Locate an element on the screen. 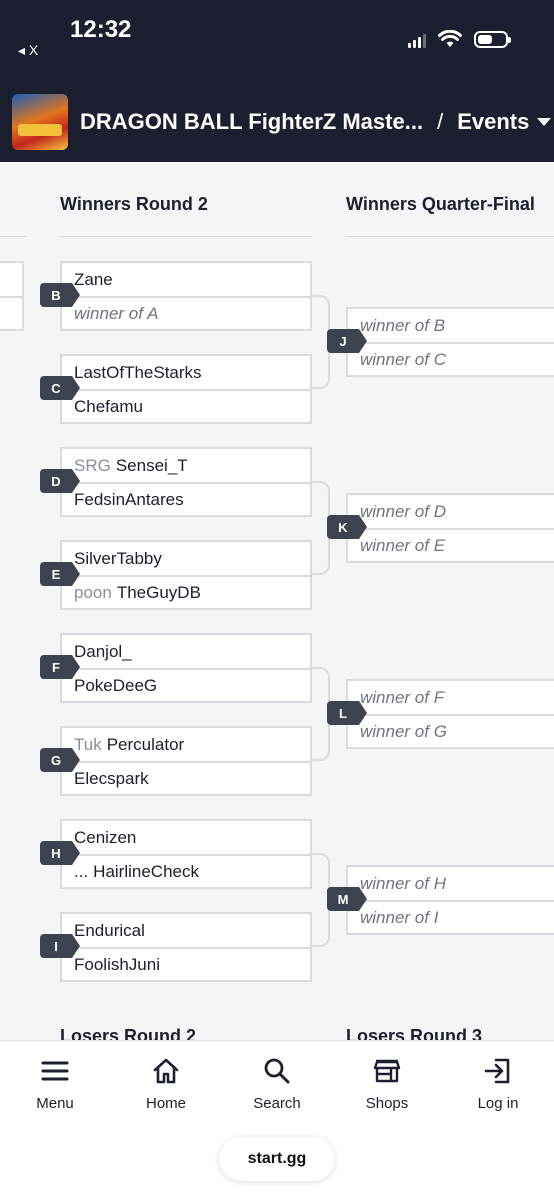 This screenshot has height=1200, width=554. tab-search: Search is located at coordinates (277, 1083).